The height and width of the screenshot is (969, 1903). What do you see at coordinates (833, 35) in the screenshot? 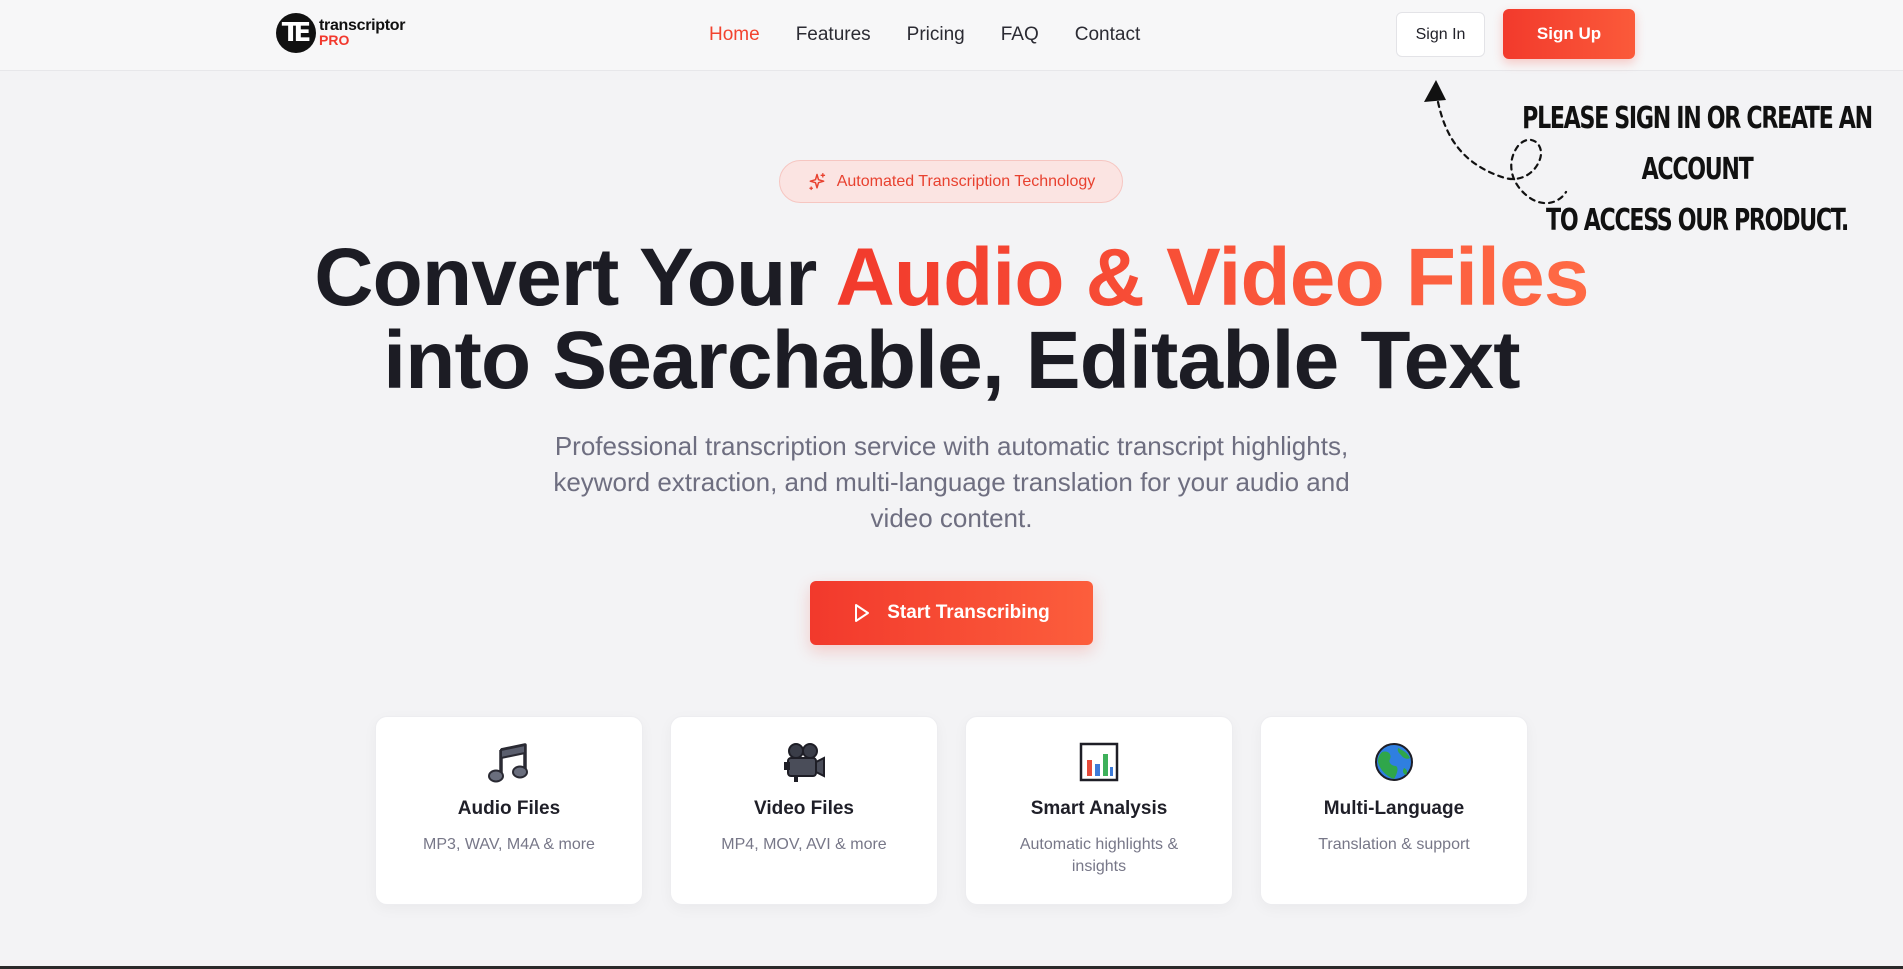
I see `nav-features: Features` at bounding box center [833, 35].